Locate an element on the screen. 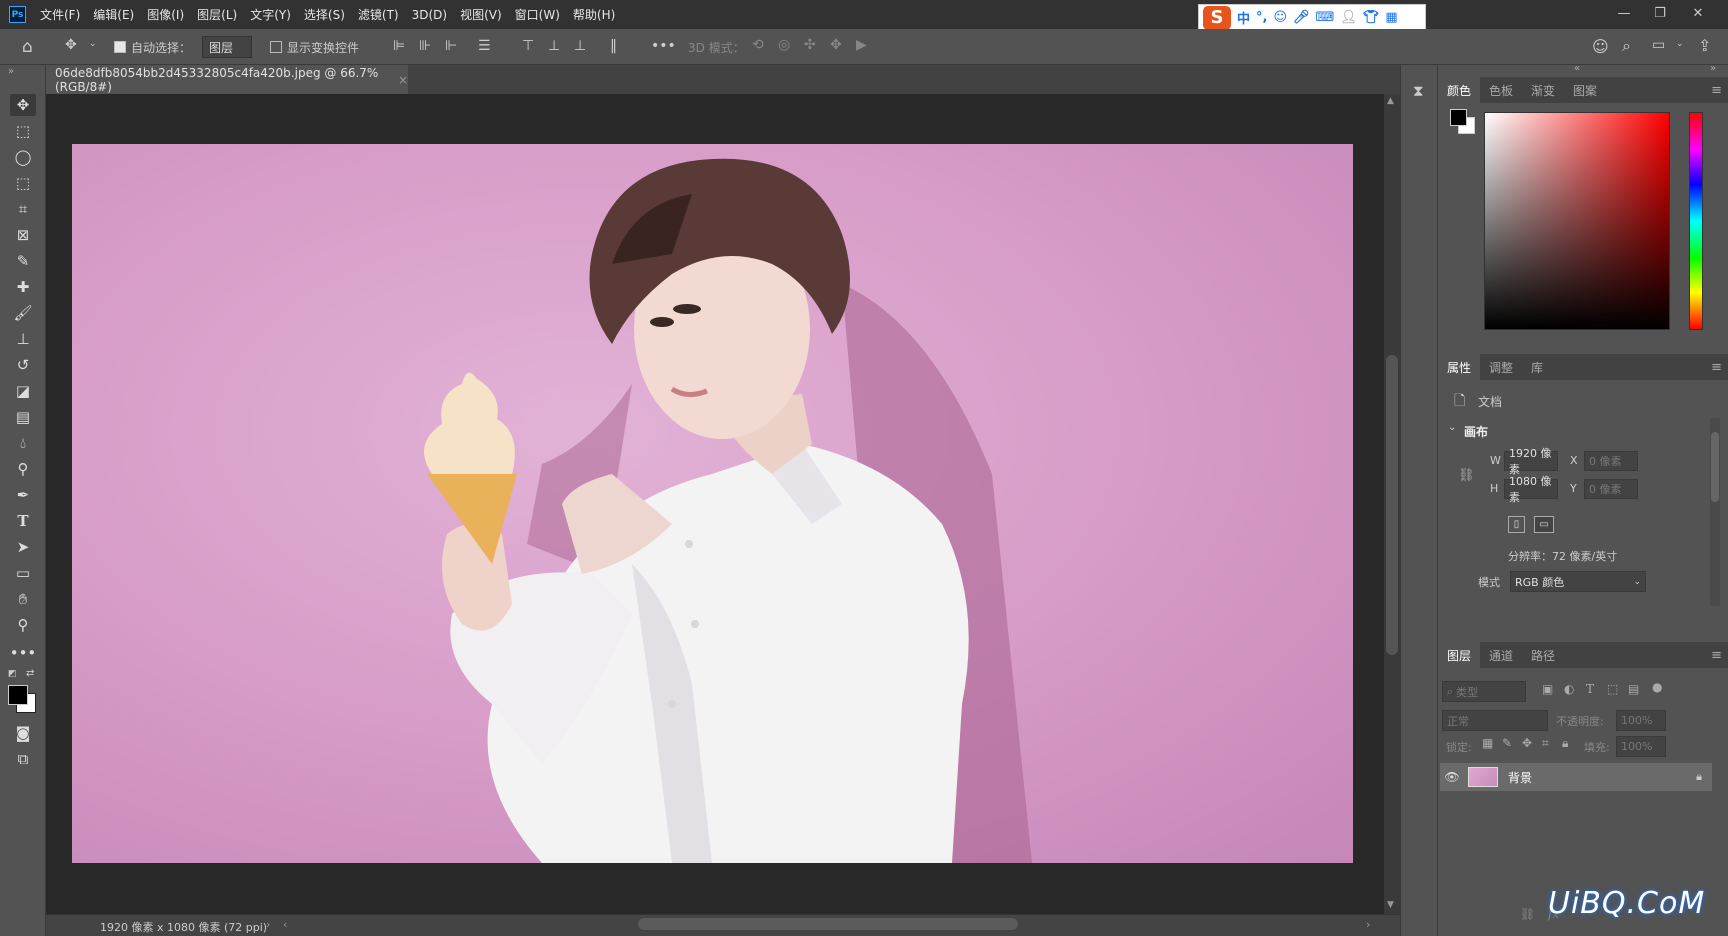 The image size is (1728, 936). align-top-icon: ⊤ is located at coordinates (528, 46).